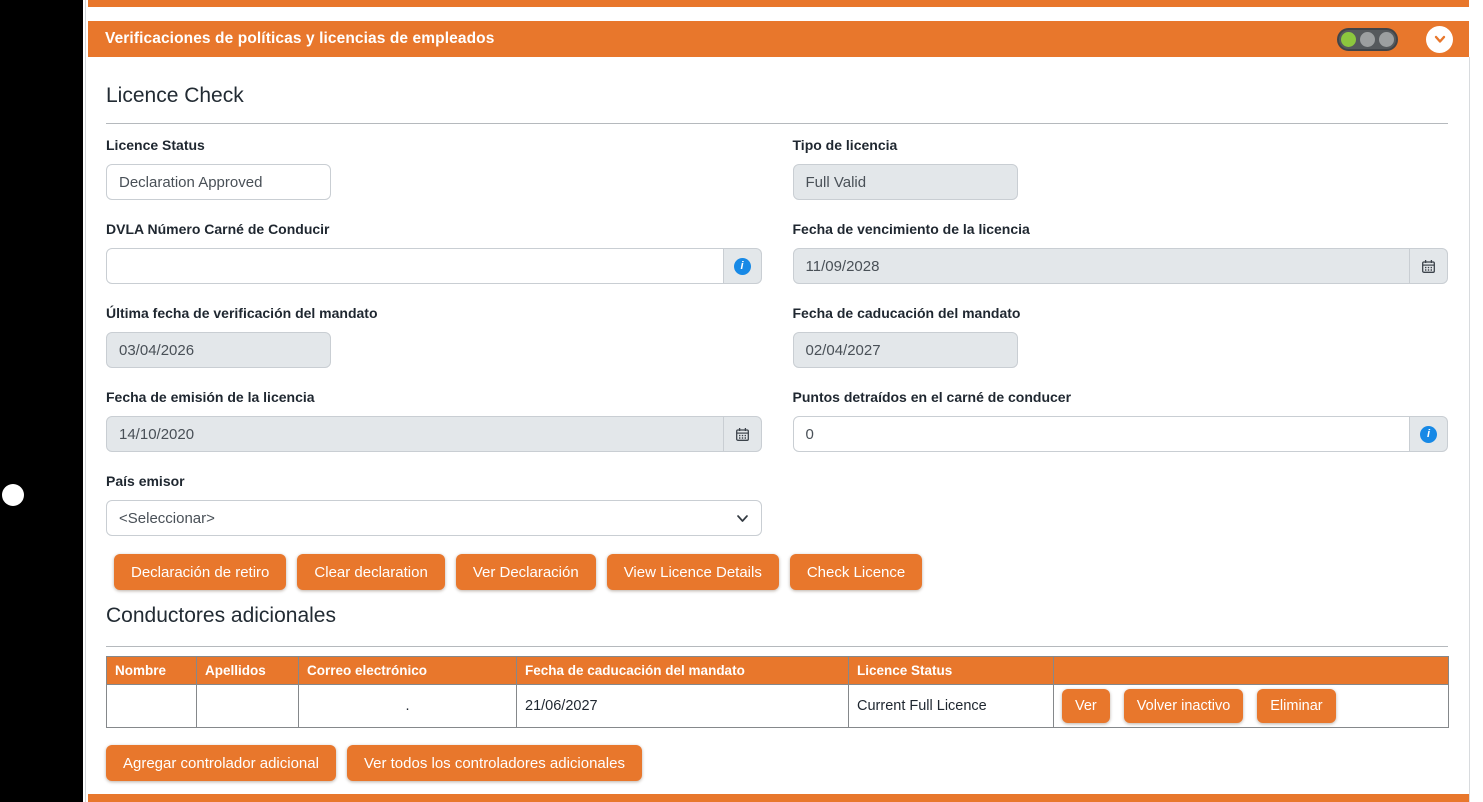  What do you see at coordinates (778, 798) in the screenshot?
I see `next-section-strip` at bounding box center [778, 798].